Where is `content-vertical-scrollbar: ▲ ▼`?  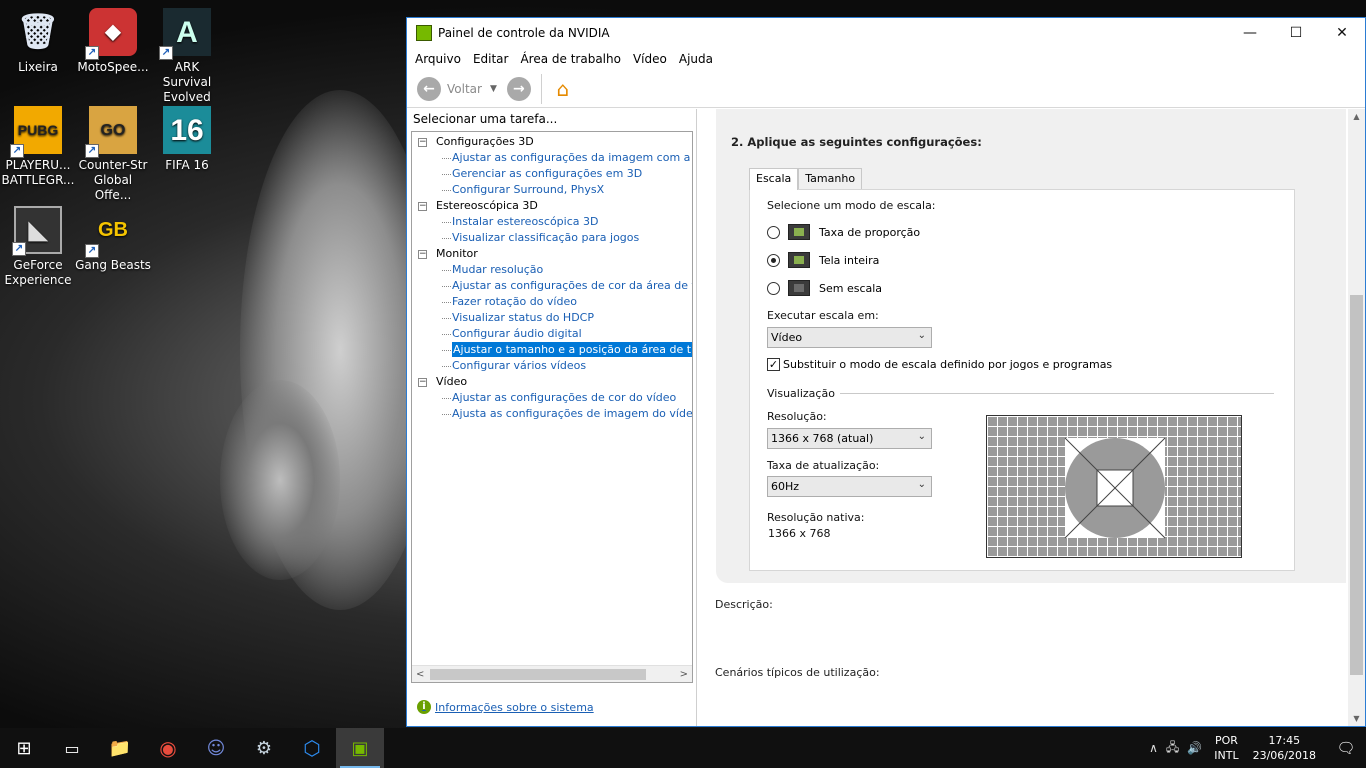
content-vertical-scrollbar: ▲ ▼ is located at coordinates (1356, 417).